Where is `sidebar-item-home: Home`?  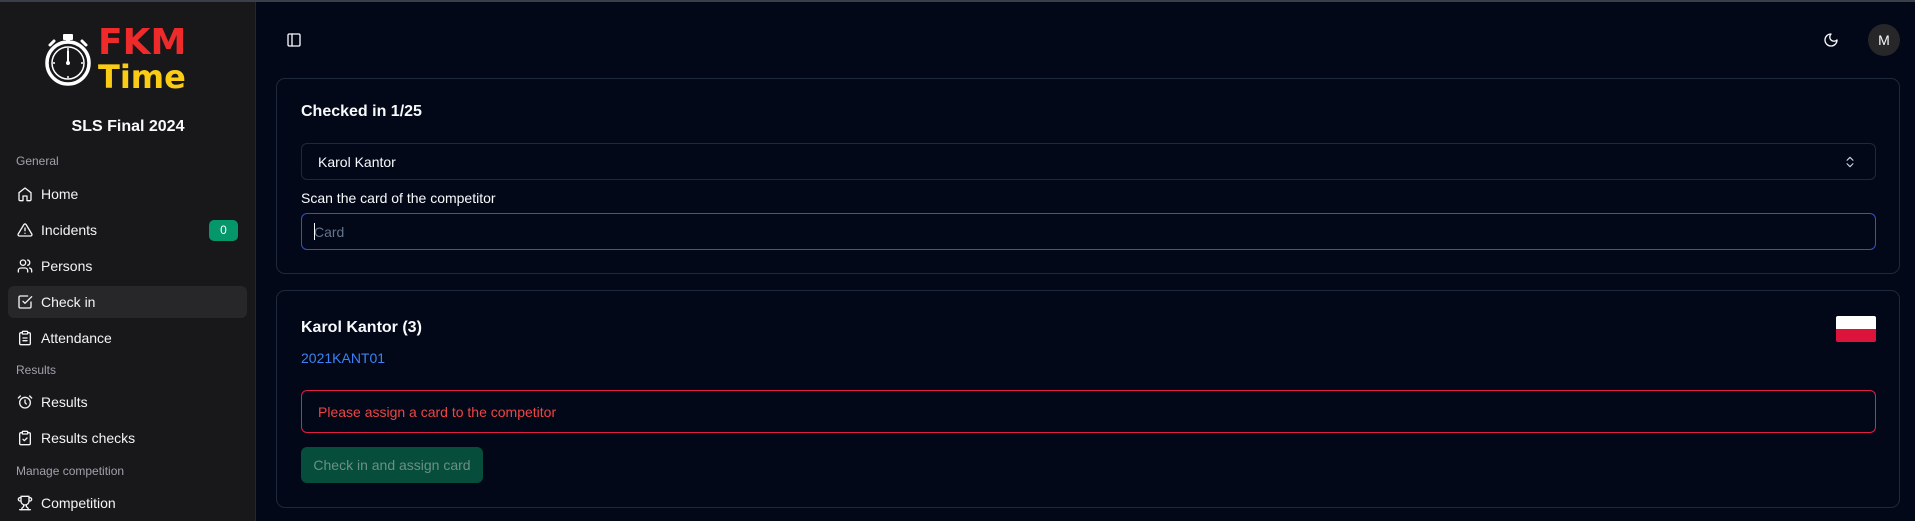 sidebar-item-home: Home is located at coordinates (127, 194).